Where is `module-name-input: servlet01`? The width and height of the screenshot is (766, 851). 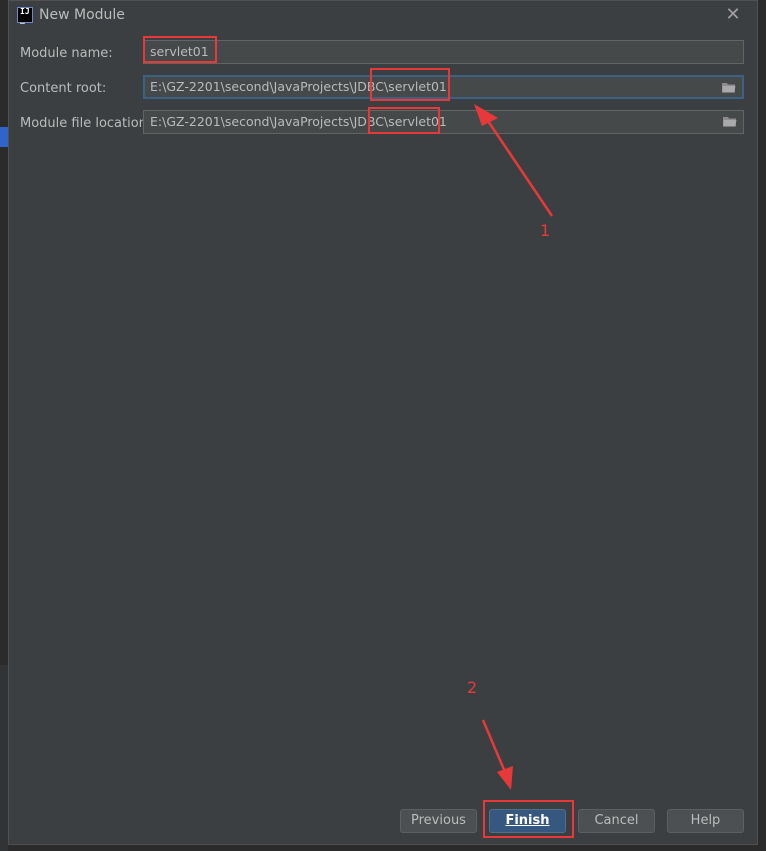 module-name-input: servlet01 is located at coordinates (443, 52).